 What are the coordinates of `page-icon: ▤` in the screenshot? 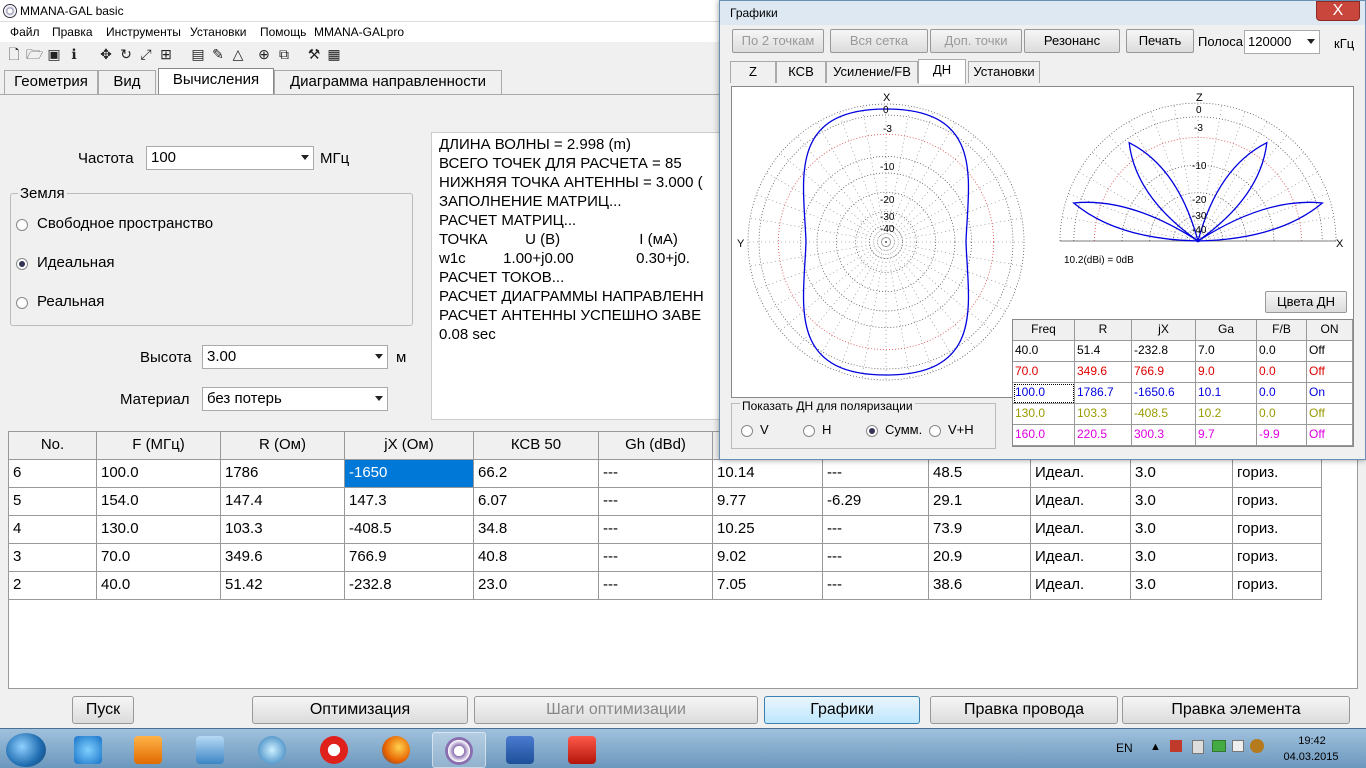 It's located at (198, 54).